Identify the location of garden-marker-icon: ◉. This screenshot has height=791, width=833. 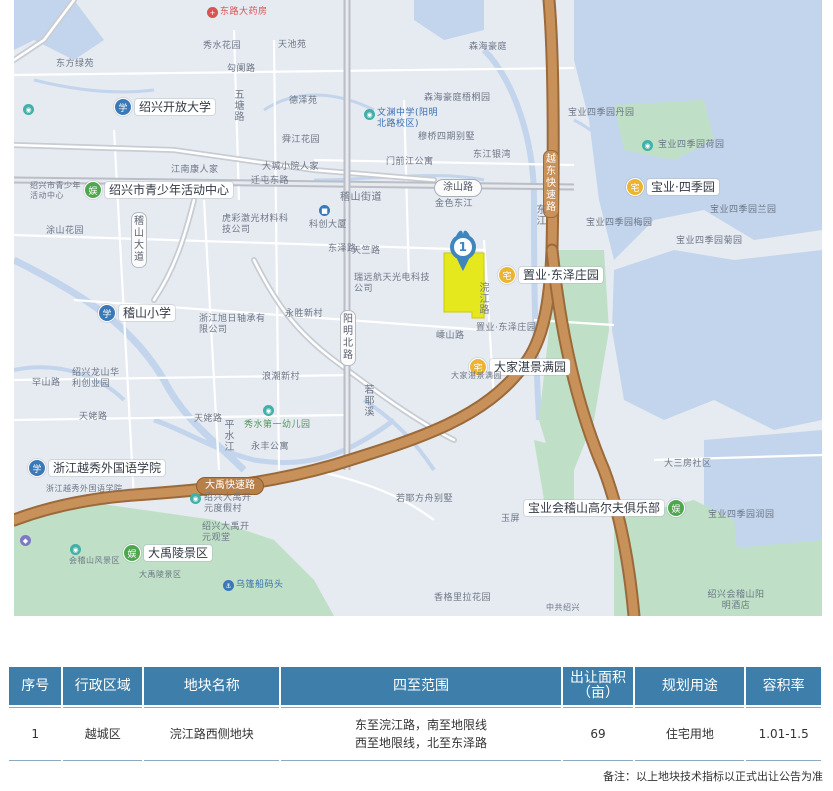
(647, 145).